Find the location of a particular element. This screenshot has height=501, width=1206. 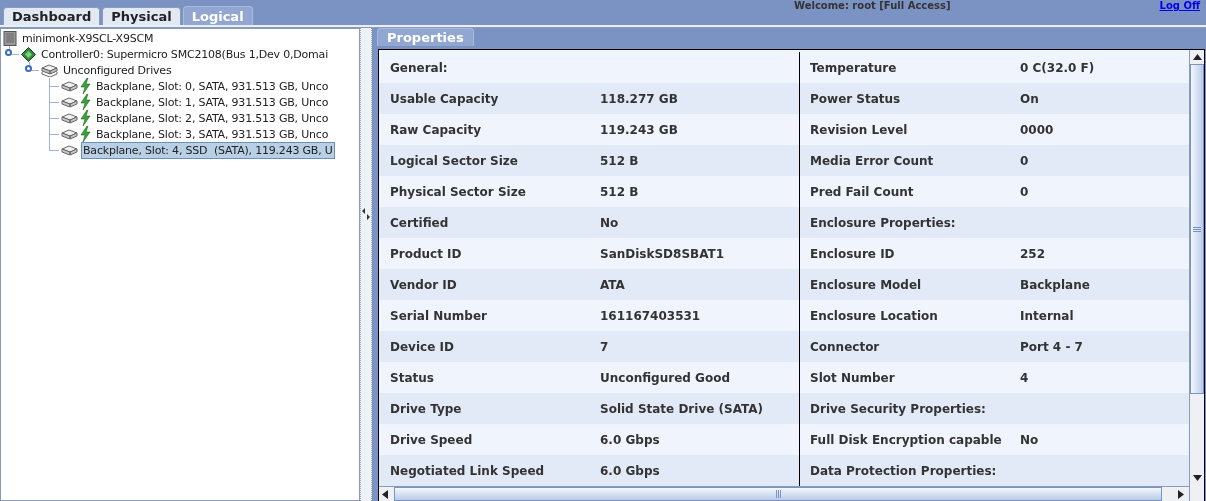

property-label: Certified is located at coordinates (420, 223).